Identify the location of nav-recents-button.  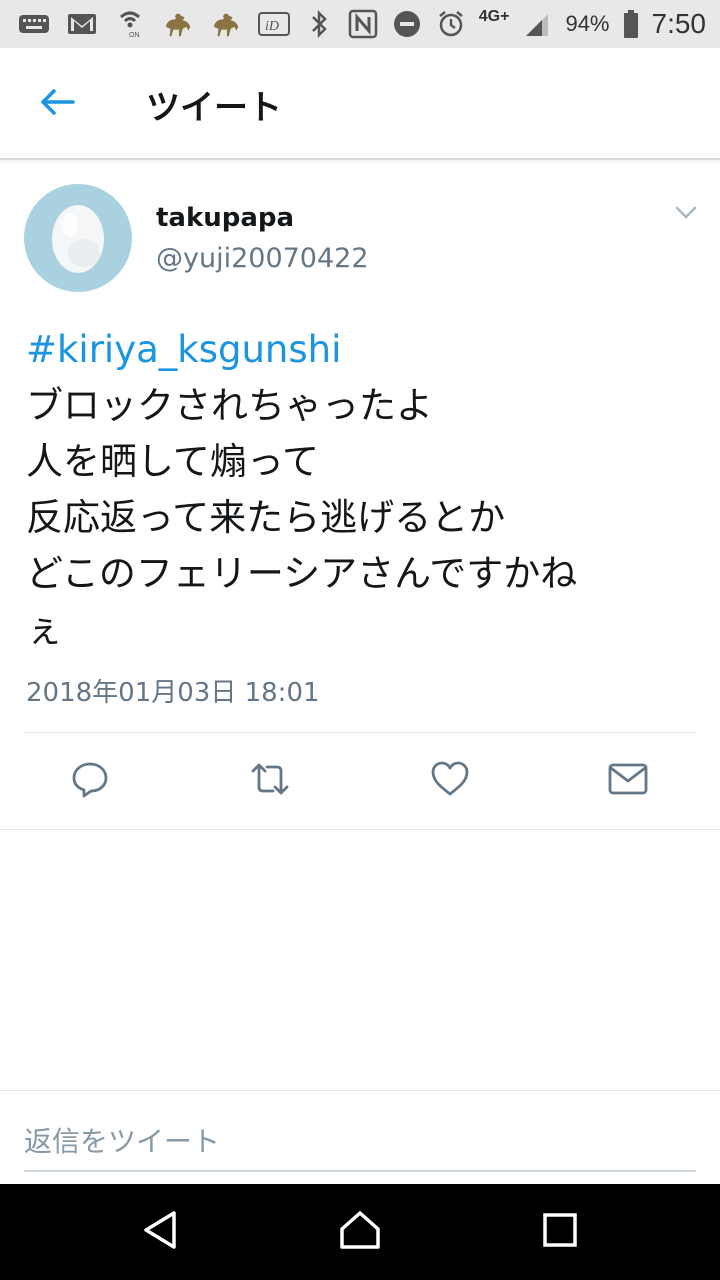
(560, 1232).